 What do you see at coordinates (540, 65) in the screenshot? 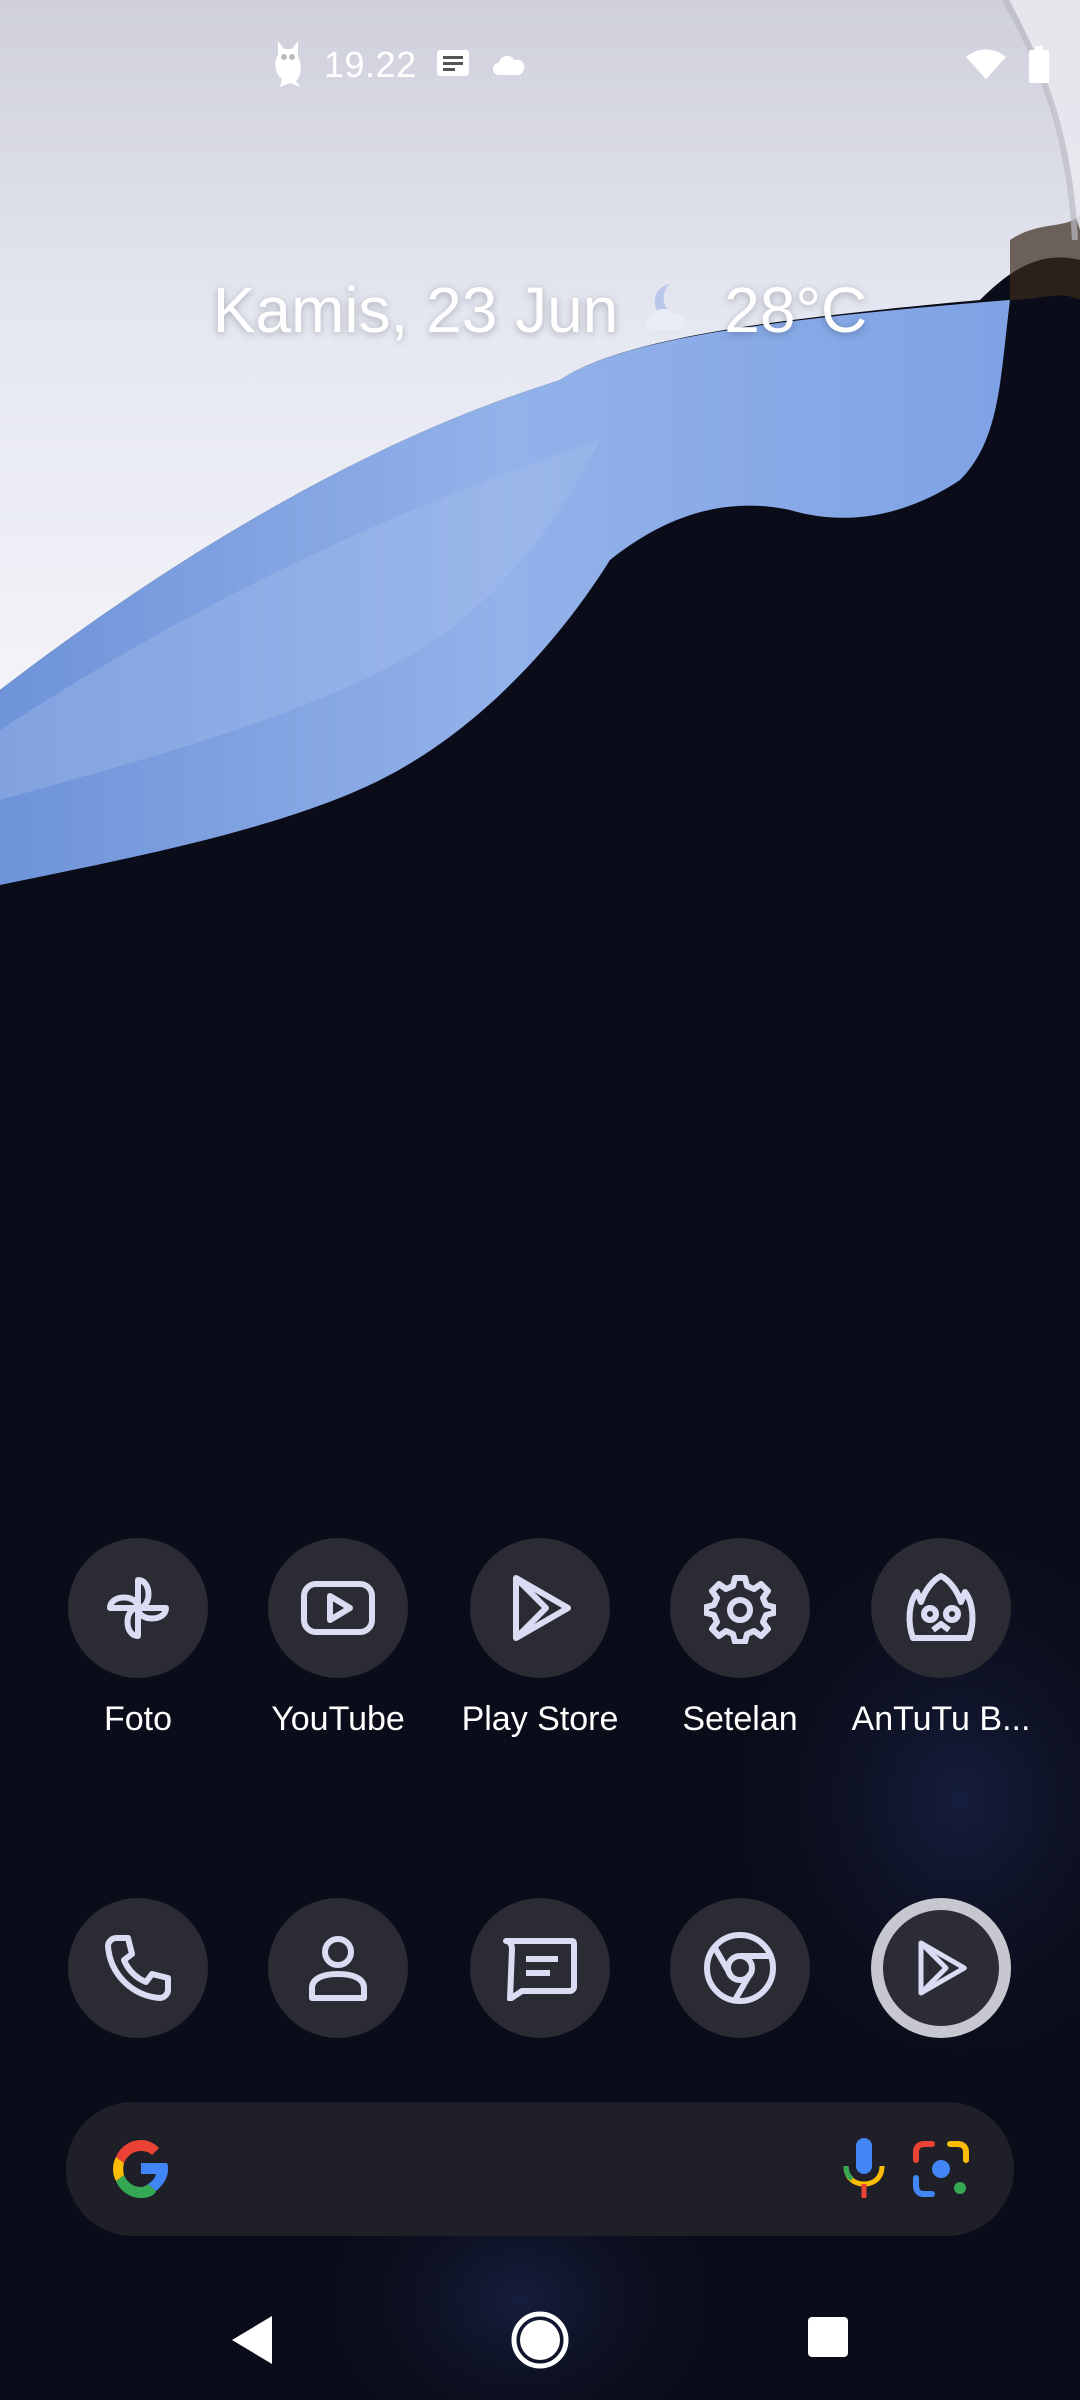
I see `status-bar: 19.22` at bounding box center [540, 65].